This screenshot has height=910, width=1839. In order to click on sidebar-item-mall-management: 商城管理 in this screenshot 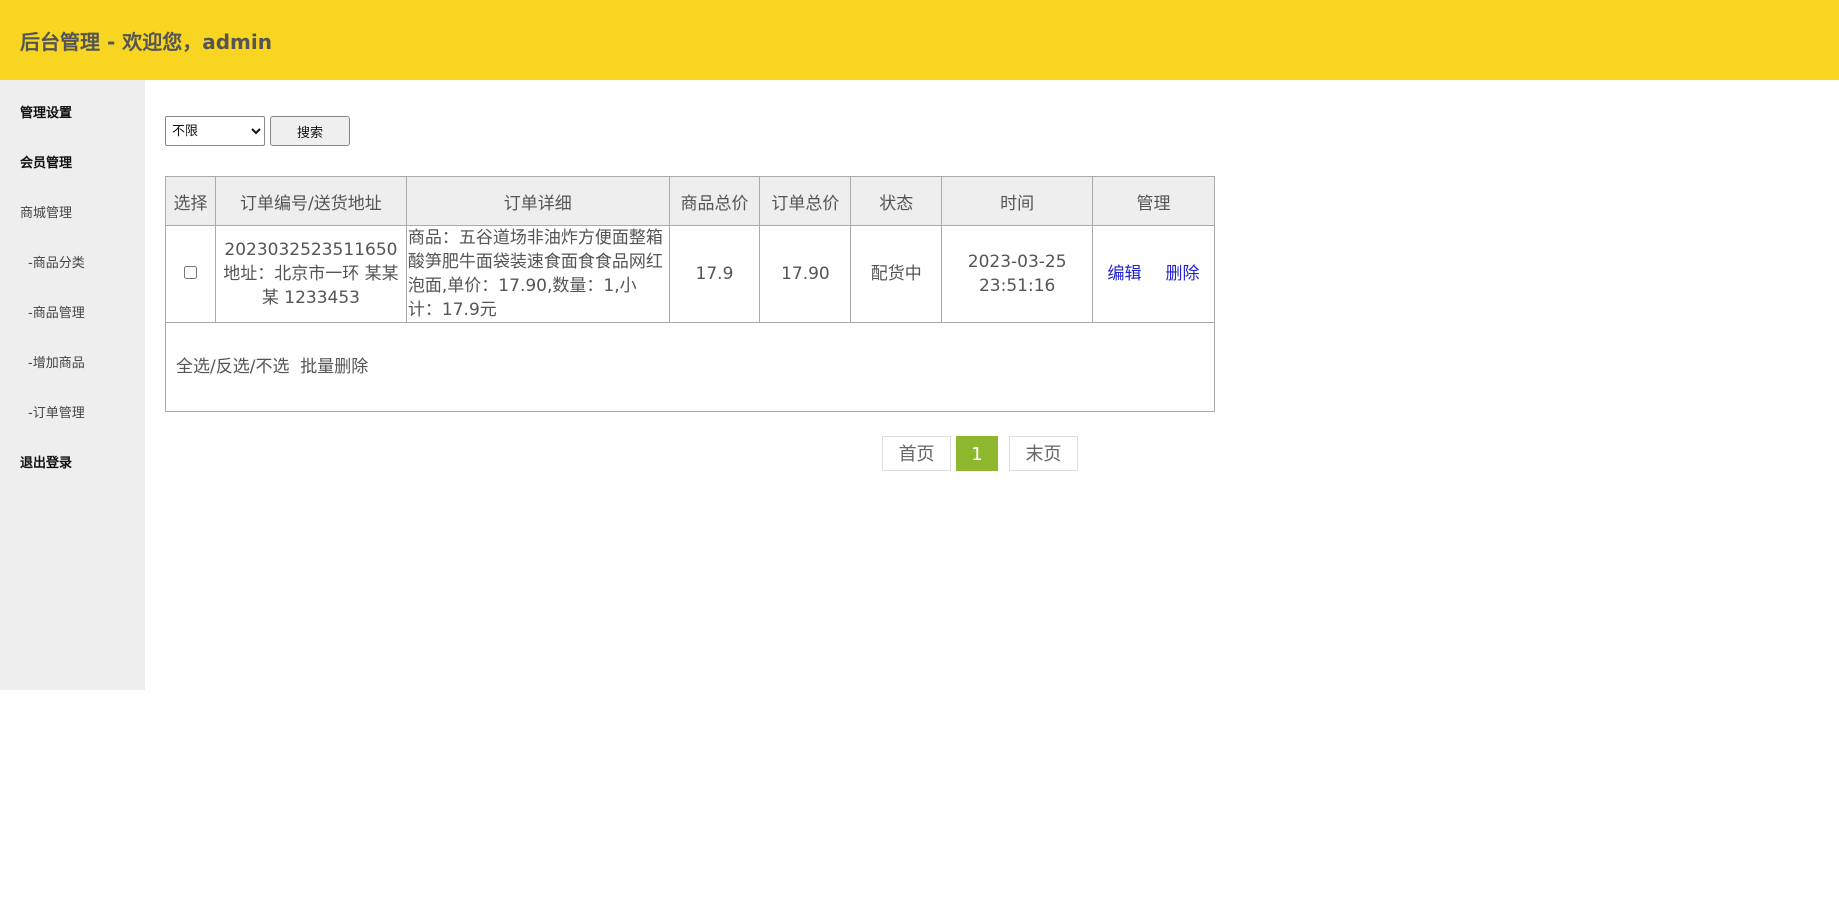, I will do `click(46, 211)`.